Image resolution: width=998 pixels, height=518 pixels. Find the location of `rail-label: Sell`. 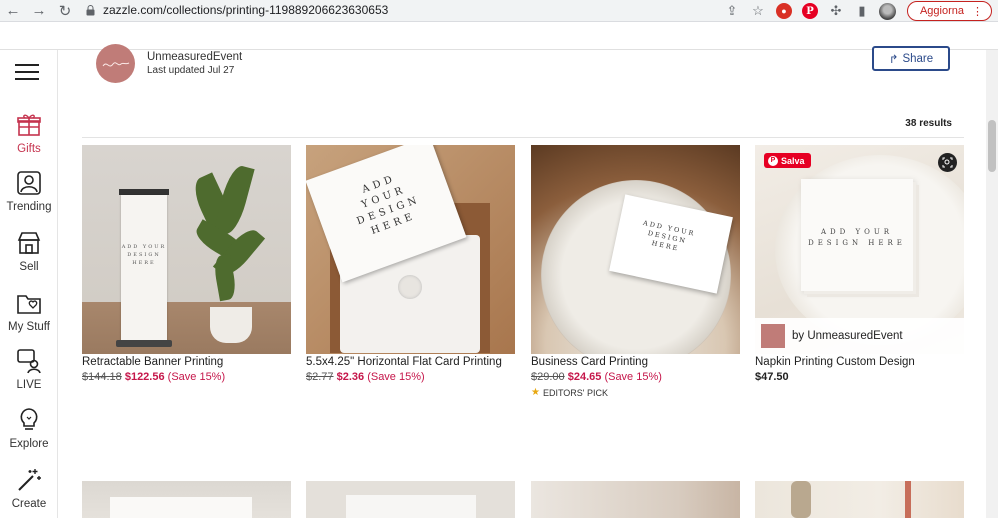

rail-label: Sell is located at coordinates (29, 267).